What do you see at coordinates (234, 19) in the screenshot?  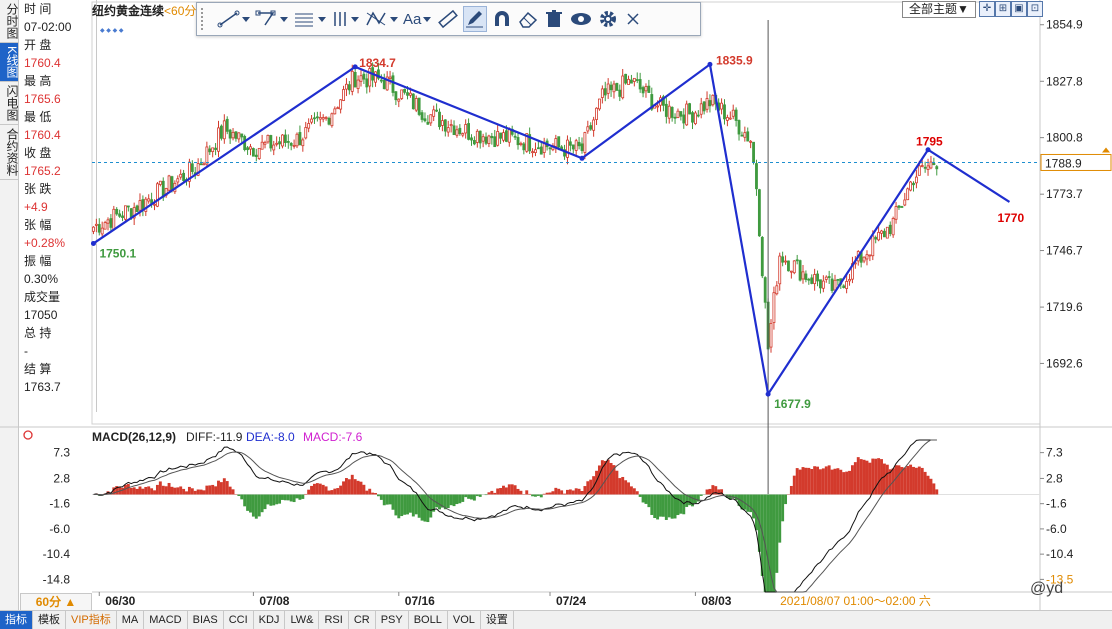 I see `line-tool-icon` at bounding box center [234, 19].